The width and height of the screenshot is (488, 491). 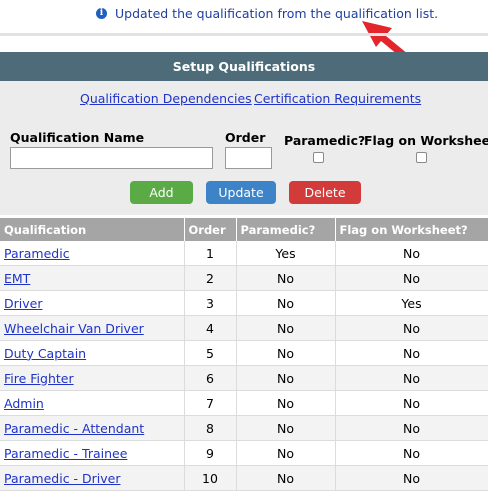 I want to click on order-cell: 9, so click(x=210, y=453).